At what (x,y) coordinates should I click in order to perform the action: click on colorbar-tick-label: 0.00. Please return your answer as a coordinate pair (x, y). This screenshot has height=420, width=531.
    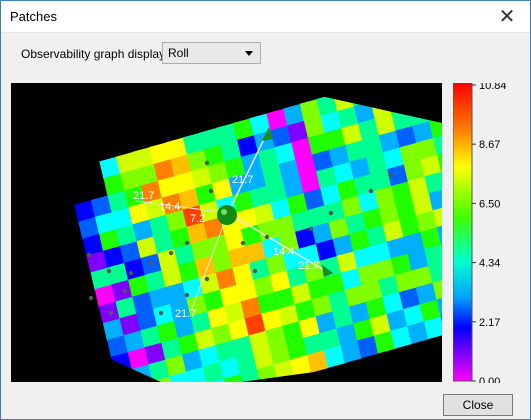
    Looking at the image, I should click on (489, 379).